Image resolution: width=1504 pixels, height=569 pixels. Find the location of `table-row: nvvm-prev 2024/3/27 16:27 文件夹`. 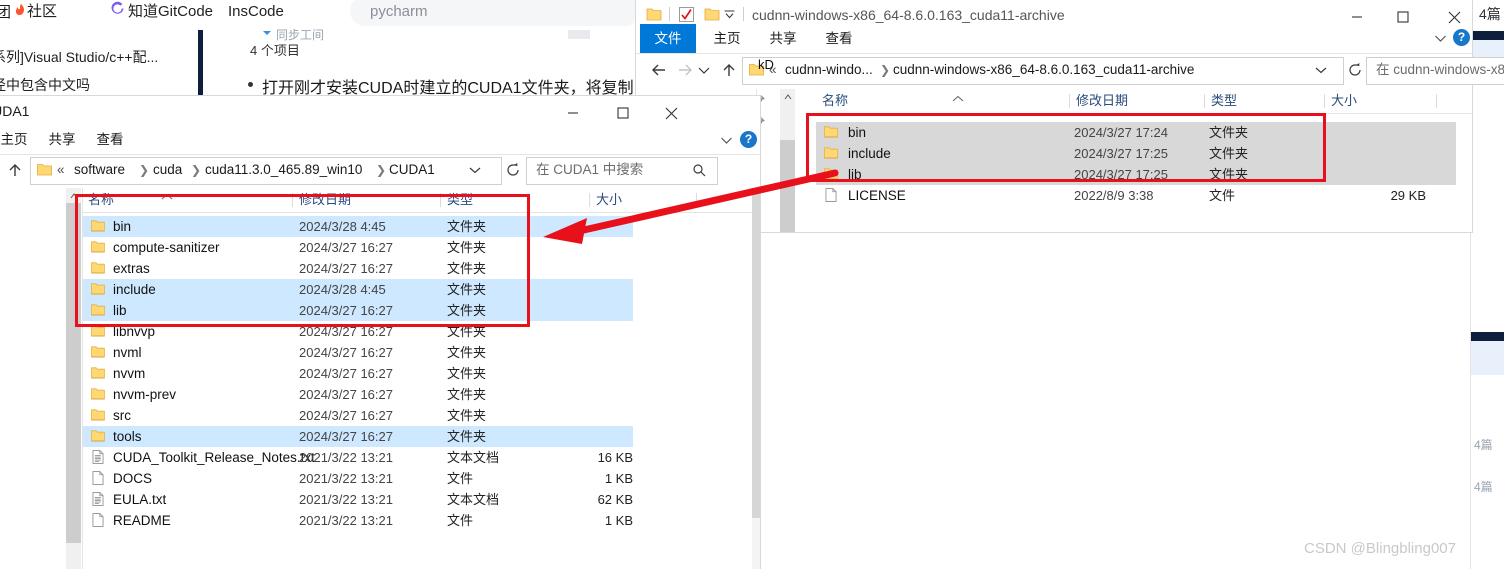

table-row: nvvm-prev 2024/3/27 16:27 文件夹 is located at coordinates (358, 394).